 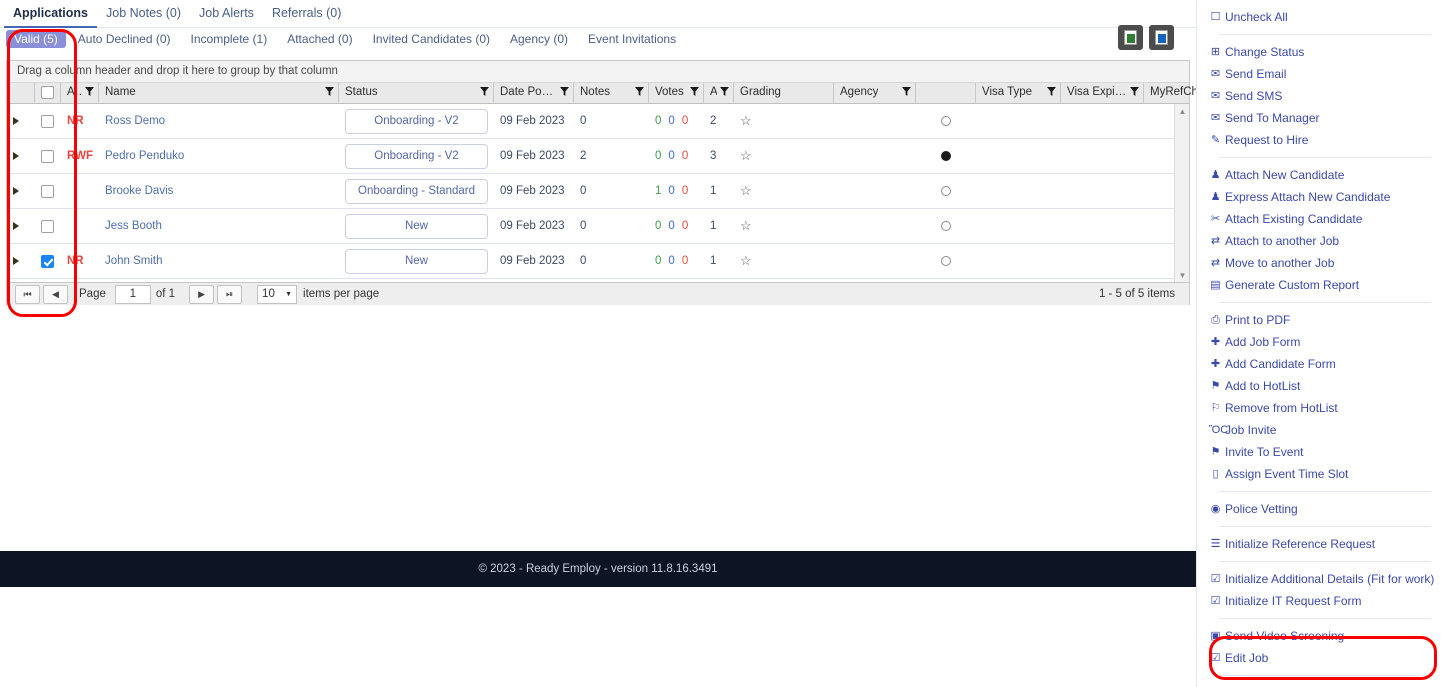 What do you see at coordinates (1182, 275) in the screenshot?
I see `scroll-down-arrow-icon: ▼` at bounding box center [1182, 275].